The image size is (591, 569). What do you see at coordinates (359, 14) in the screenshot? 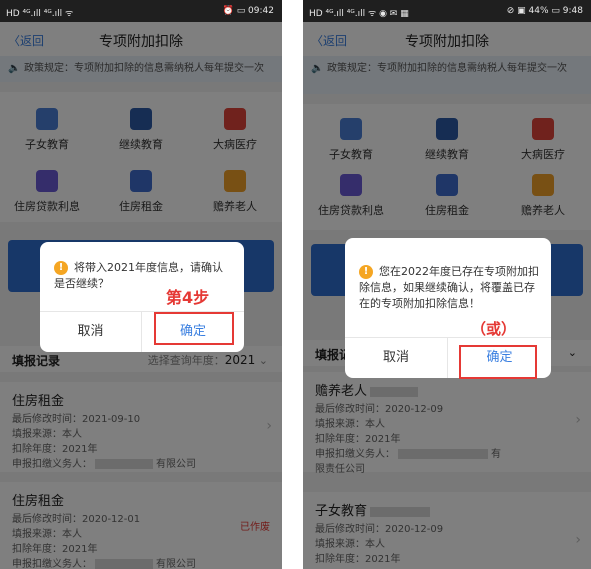
I see `status-left: HD ⁴ᴳ.ıll ⁴ᴳ.ıll ᯤ ◉ ✉ ▦` at bounding box center [359, 14].